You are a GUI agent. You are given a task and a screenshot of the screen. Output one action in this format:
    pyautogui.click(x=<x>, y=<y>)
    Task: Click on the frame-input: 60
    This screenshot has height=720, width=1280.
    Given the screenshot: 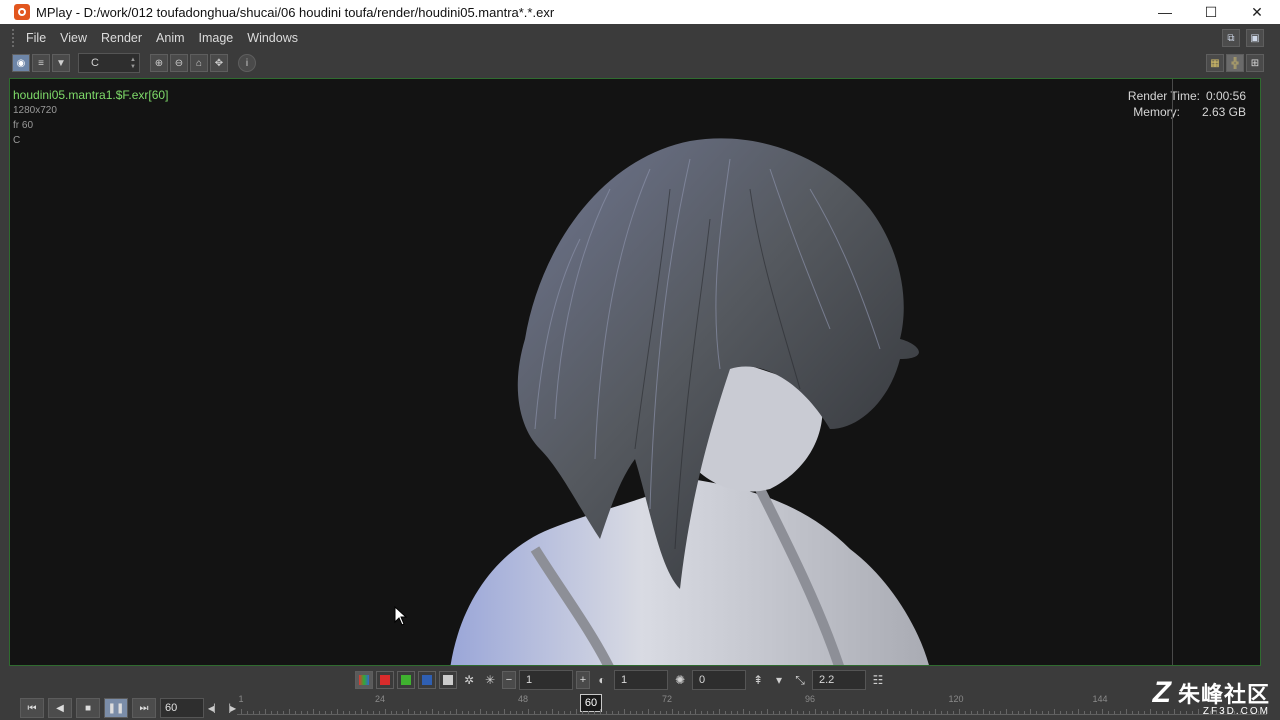 What is the action you would take?
    pyautogui.click(x=182, y=708)
    